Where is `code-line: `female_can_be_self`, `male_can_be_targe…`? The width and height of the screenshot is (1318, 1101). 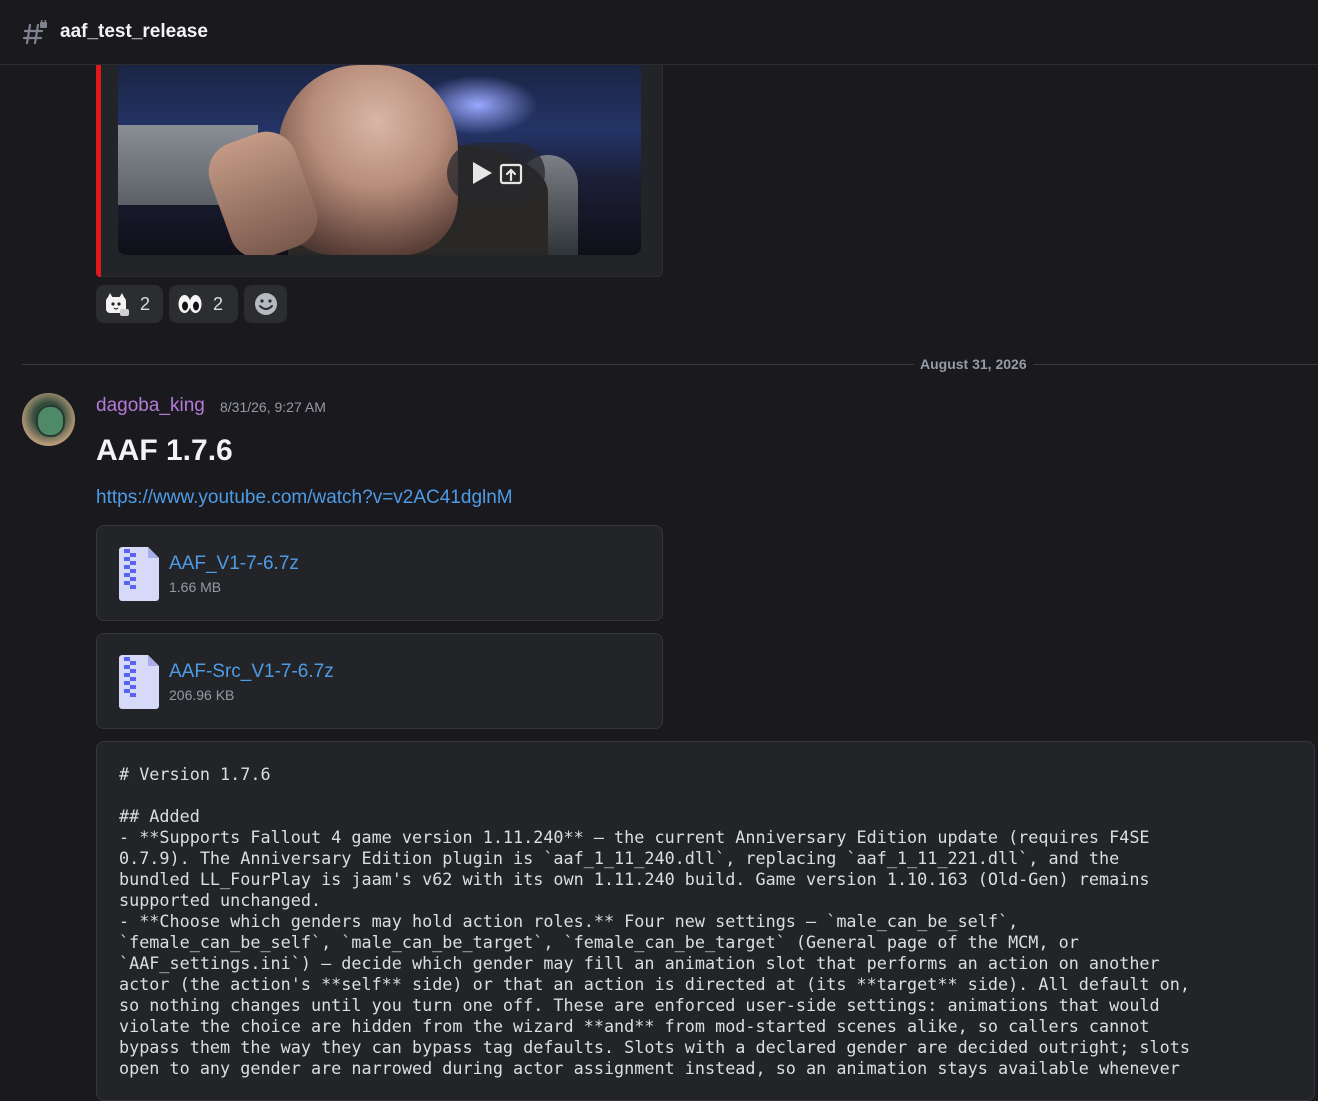
code-line: `female_can_be_self`, `male_can_be_targe… is located at coordinates (599, 942).